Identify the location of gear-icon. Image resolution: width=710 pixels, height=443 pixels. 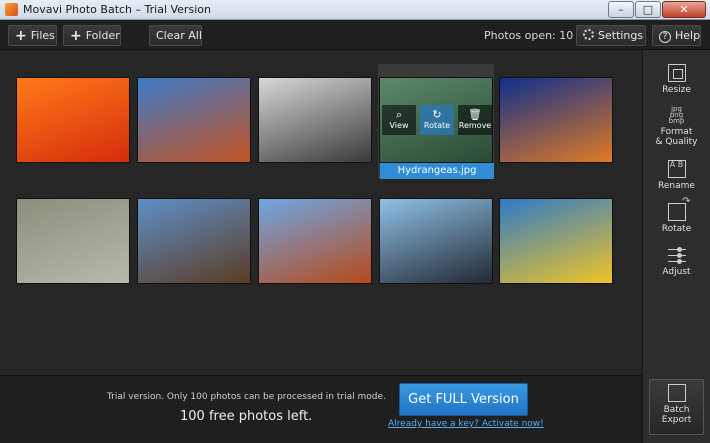
(588, 34).